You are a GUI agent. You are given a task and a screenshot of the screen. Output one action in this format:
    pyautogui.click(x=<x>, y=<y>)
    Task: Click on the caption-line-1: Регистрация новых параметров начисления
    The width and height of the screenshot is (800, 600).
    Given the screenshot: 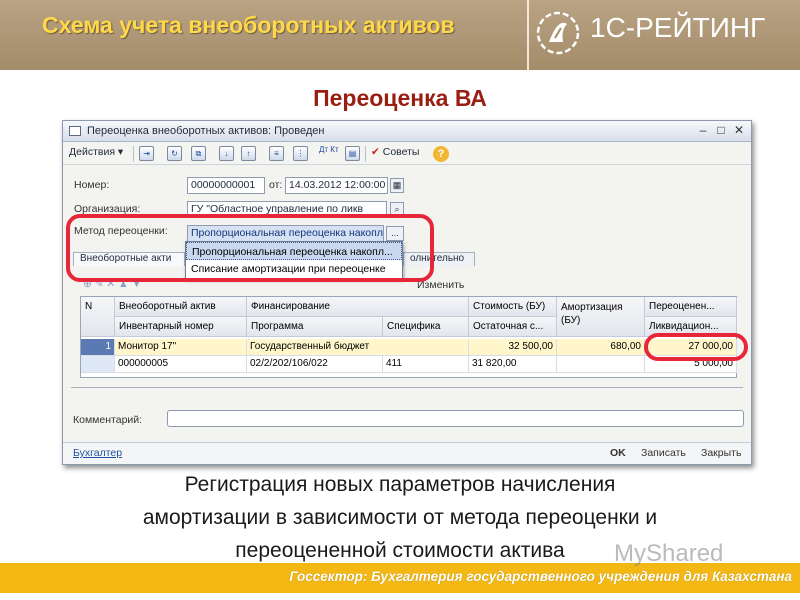 What is the action you would take?
    pyautogui.click(x=400, y=484)
    